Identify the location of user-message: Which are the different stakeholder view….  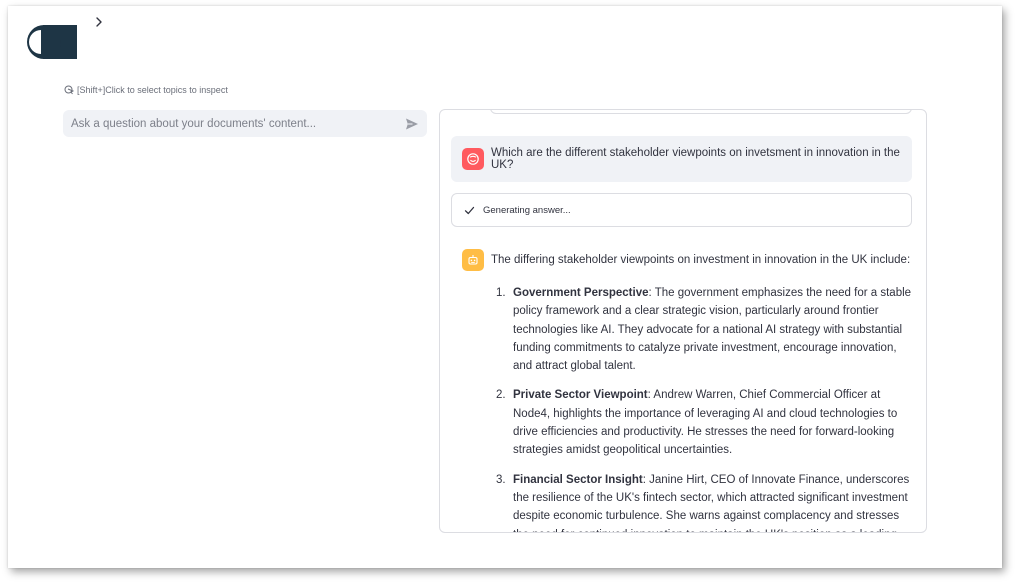
(681, 159).